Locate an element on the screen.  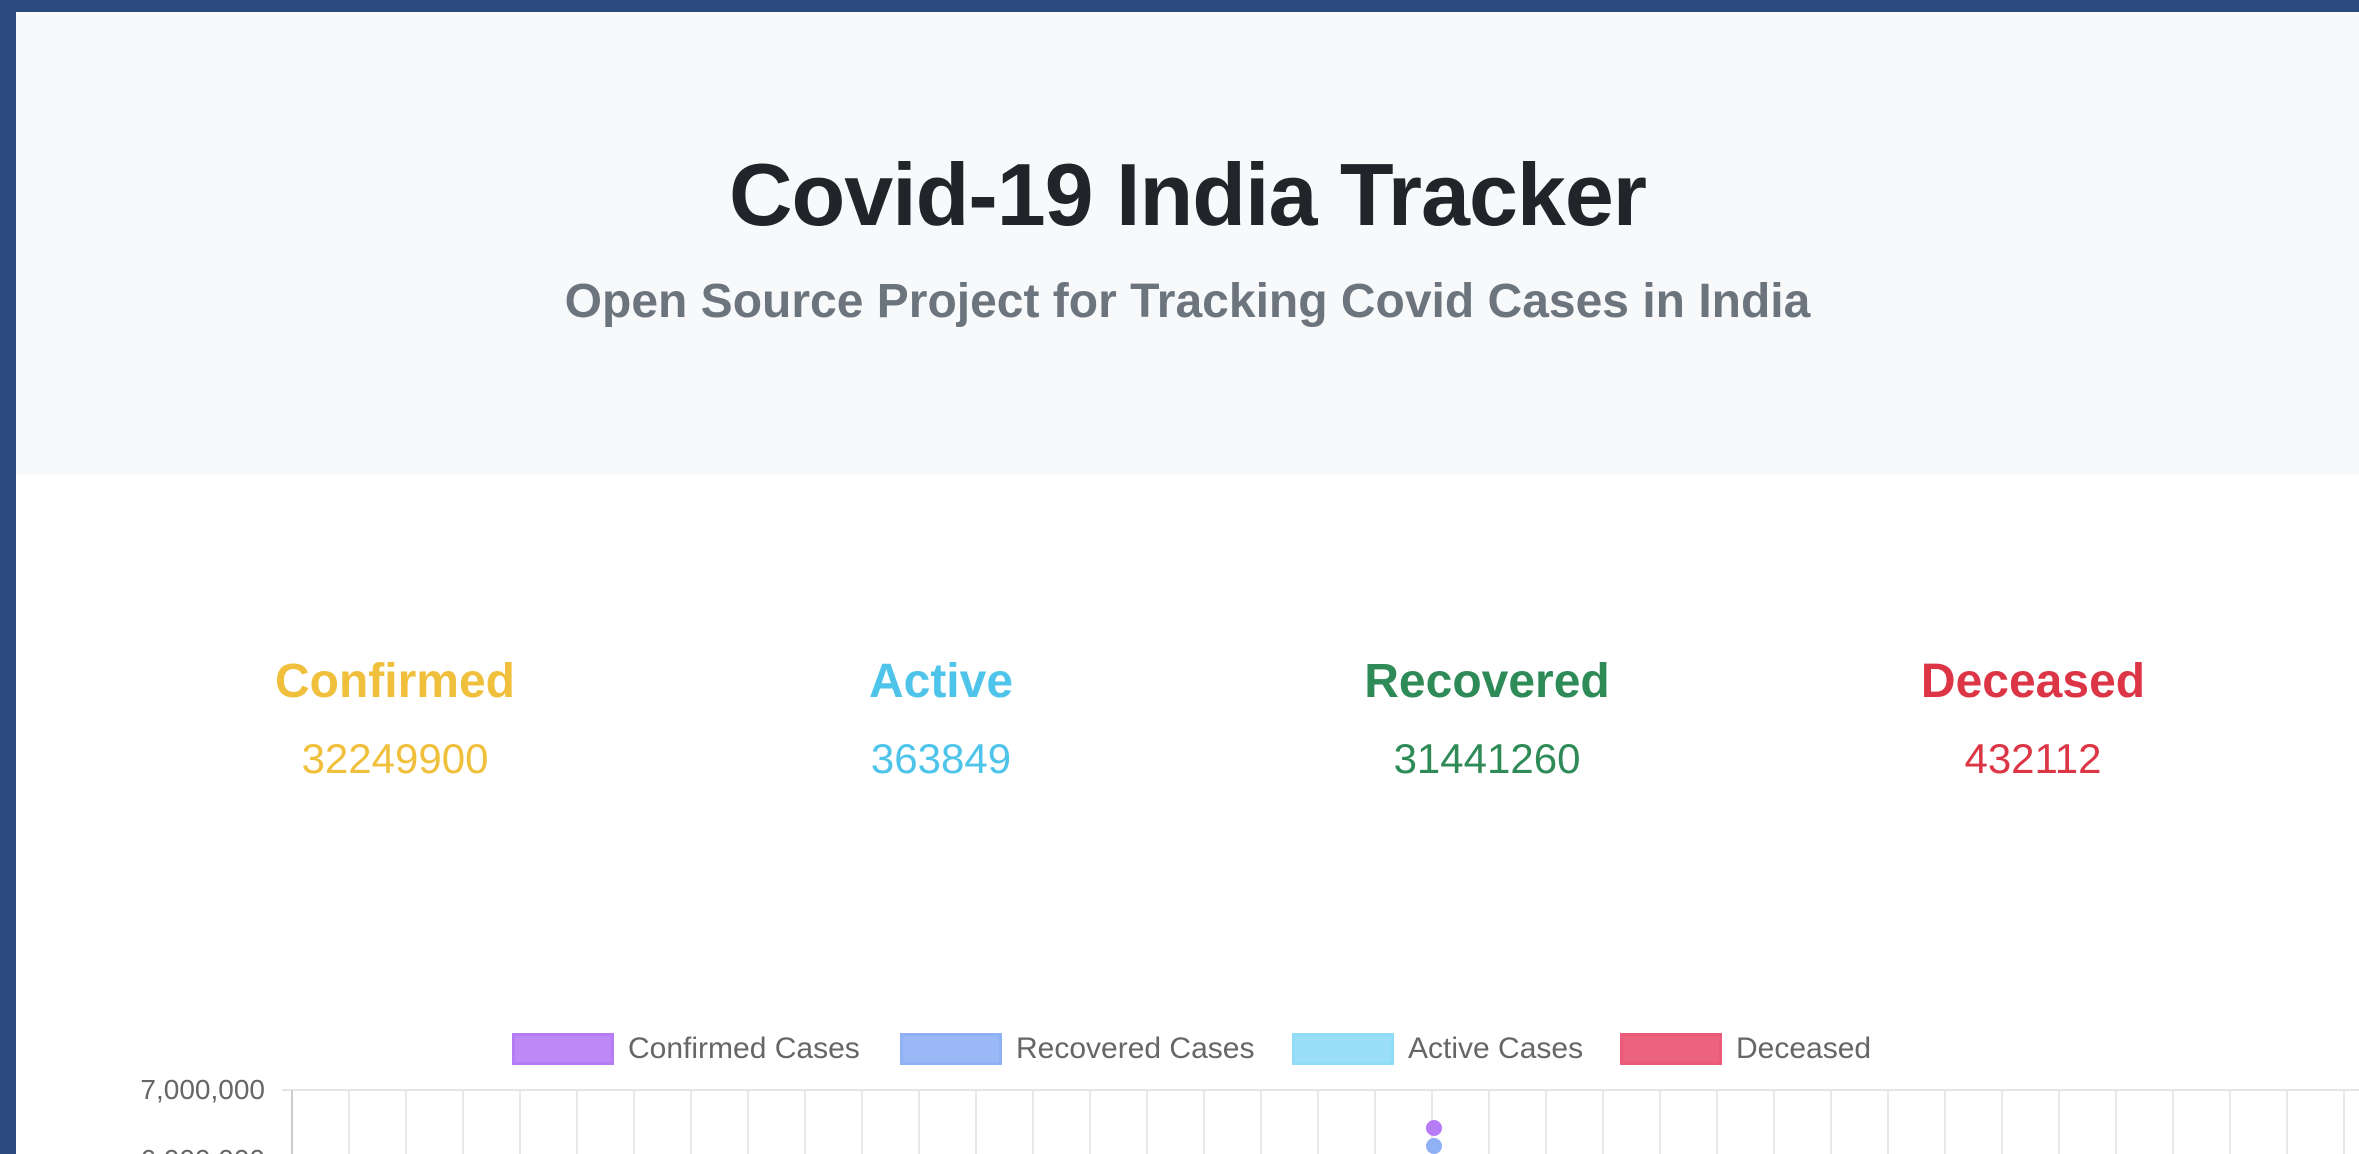
chart-gridlines is located at coordinates (1320, 1121).